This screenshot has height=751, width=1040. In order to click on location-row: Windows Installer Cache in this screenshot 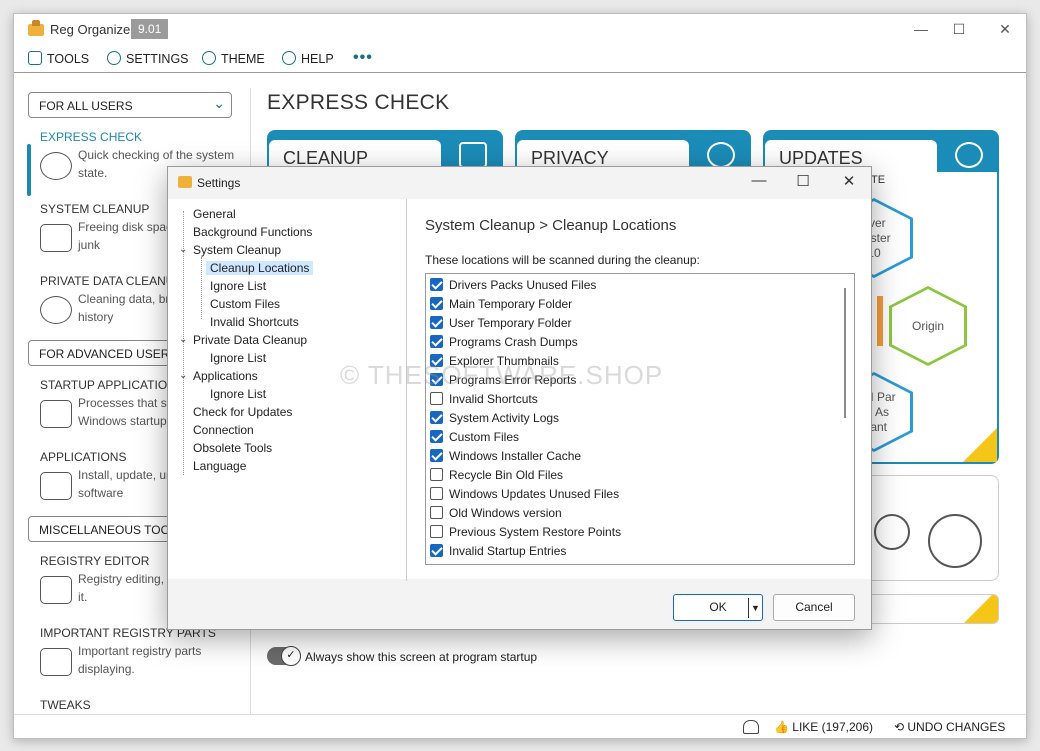, I will do `click(505, 458)`.